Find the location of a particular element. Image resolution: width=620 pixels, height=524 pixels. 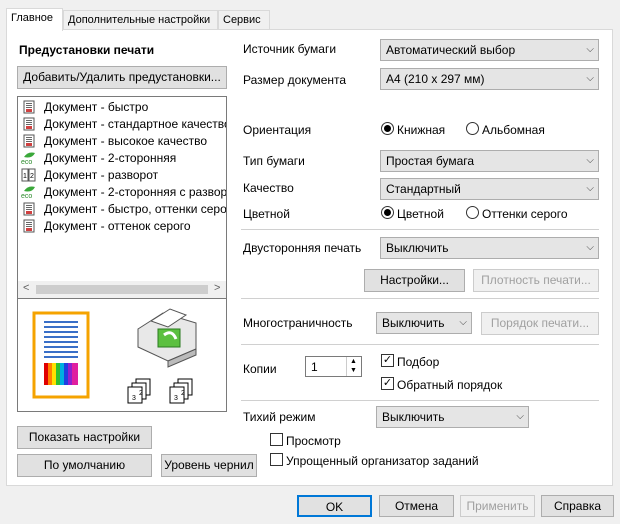

preset-label: Документ - разворот is located at coordinates (101, 174).